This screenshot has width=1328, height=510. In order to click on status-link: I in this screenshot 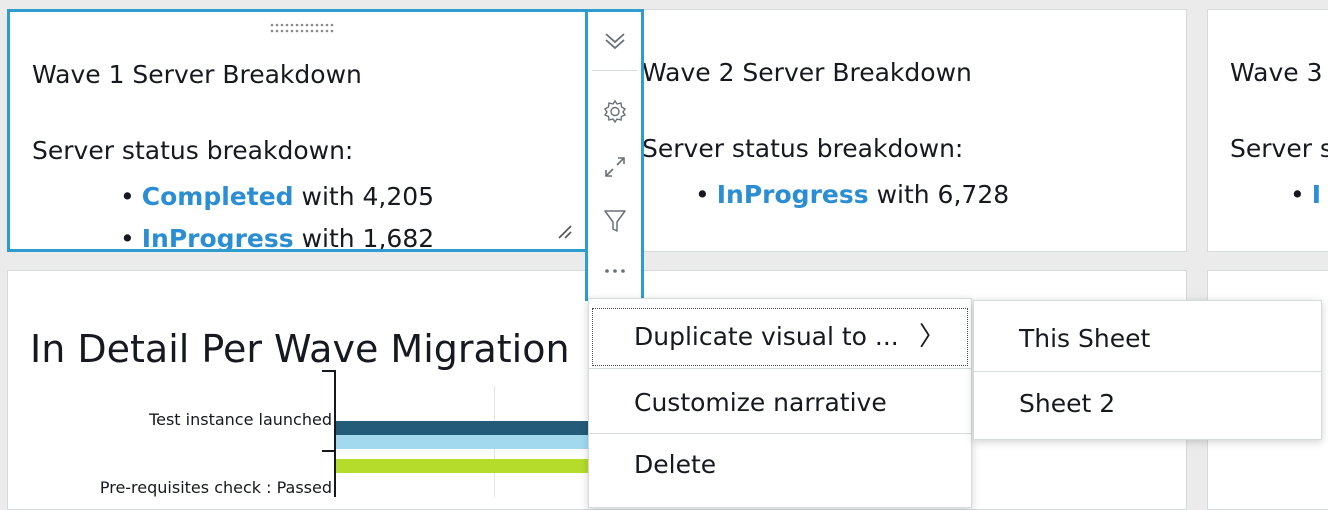, I will do `click(1316, 194)`.